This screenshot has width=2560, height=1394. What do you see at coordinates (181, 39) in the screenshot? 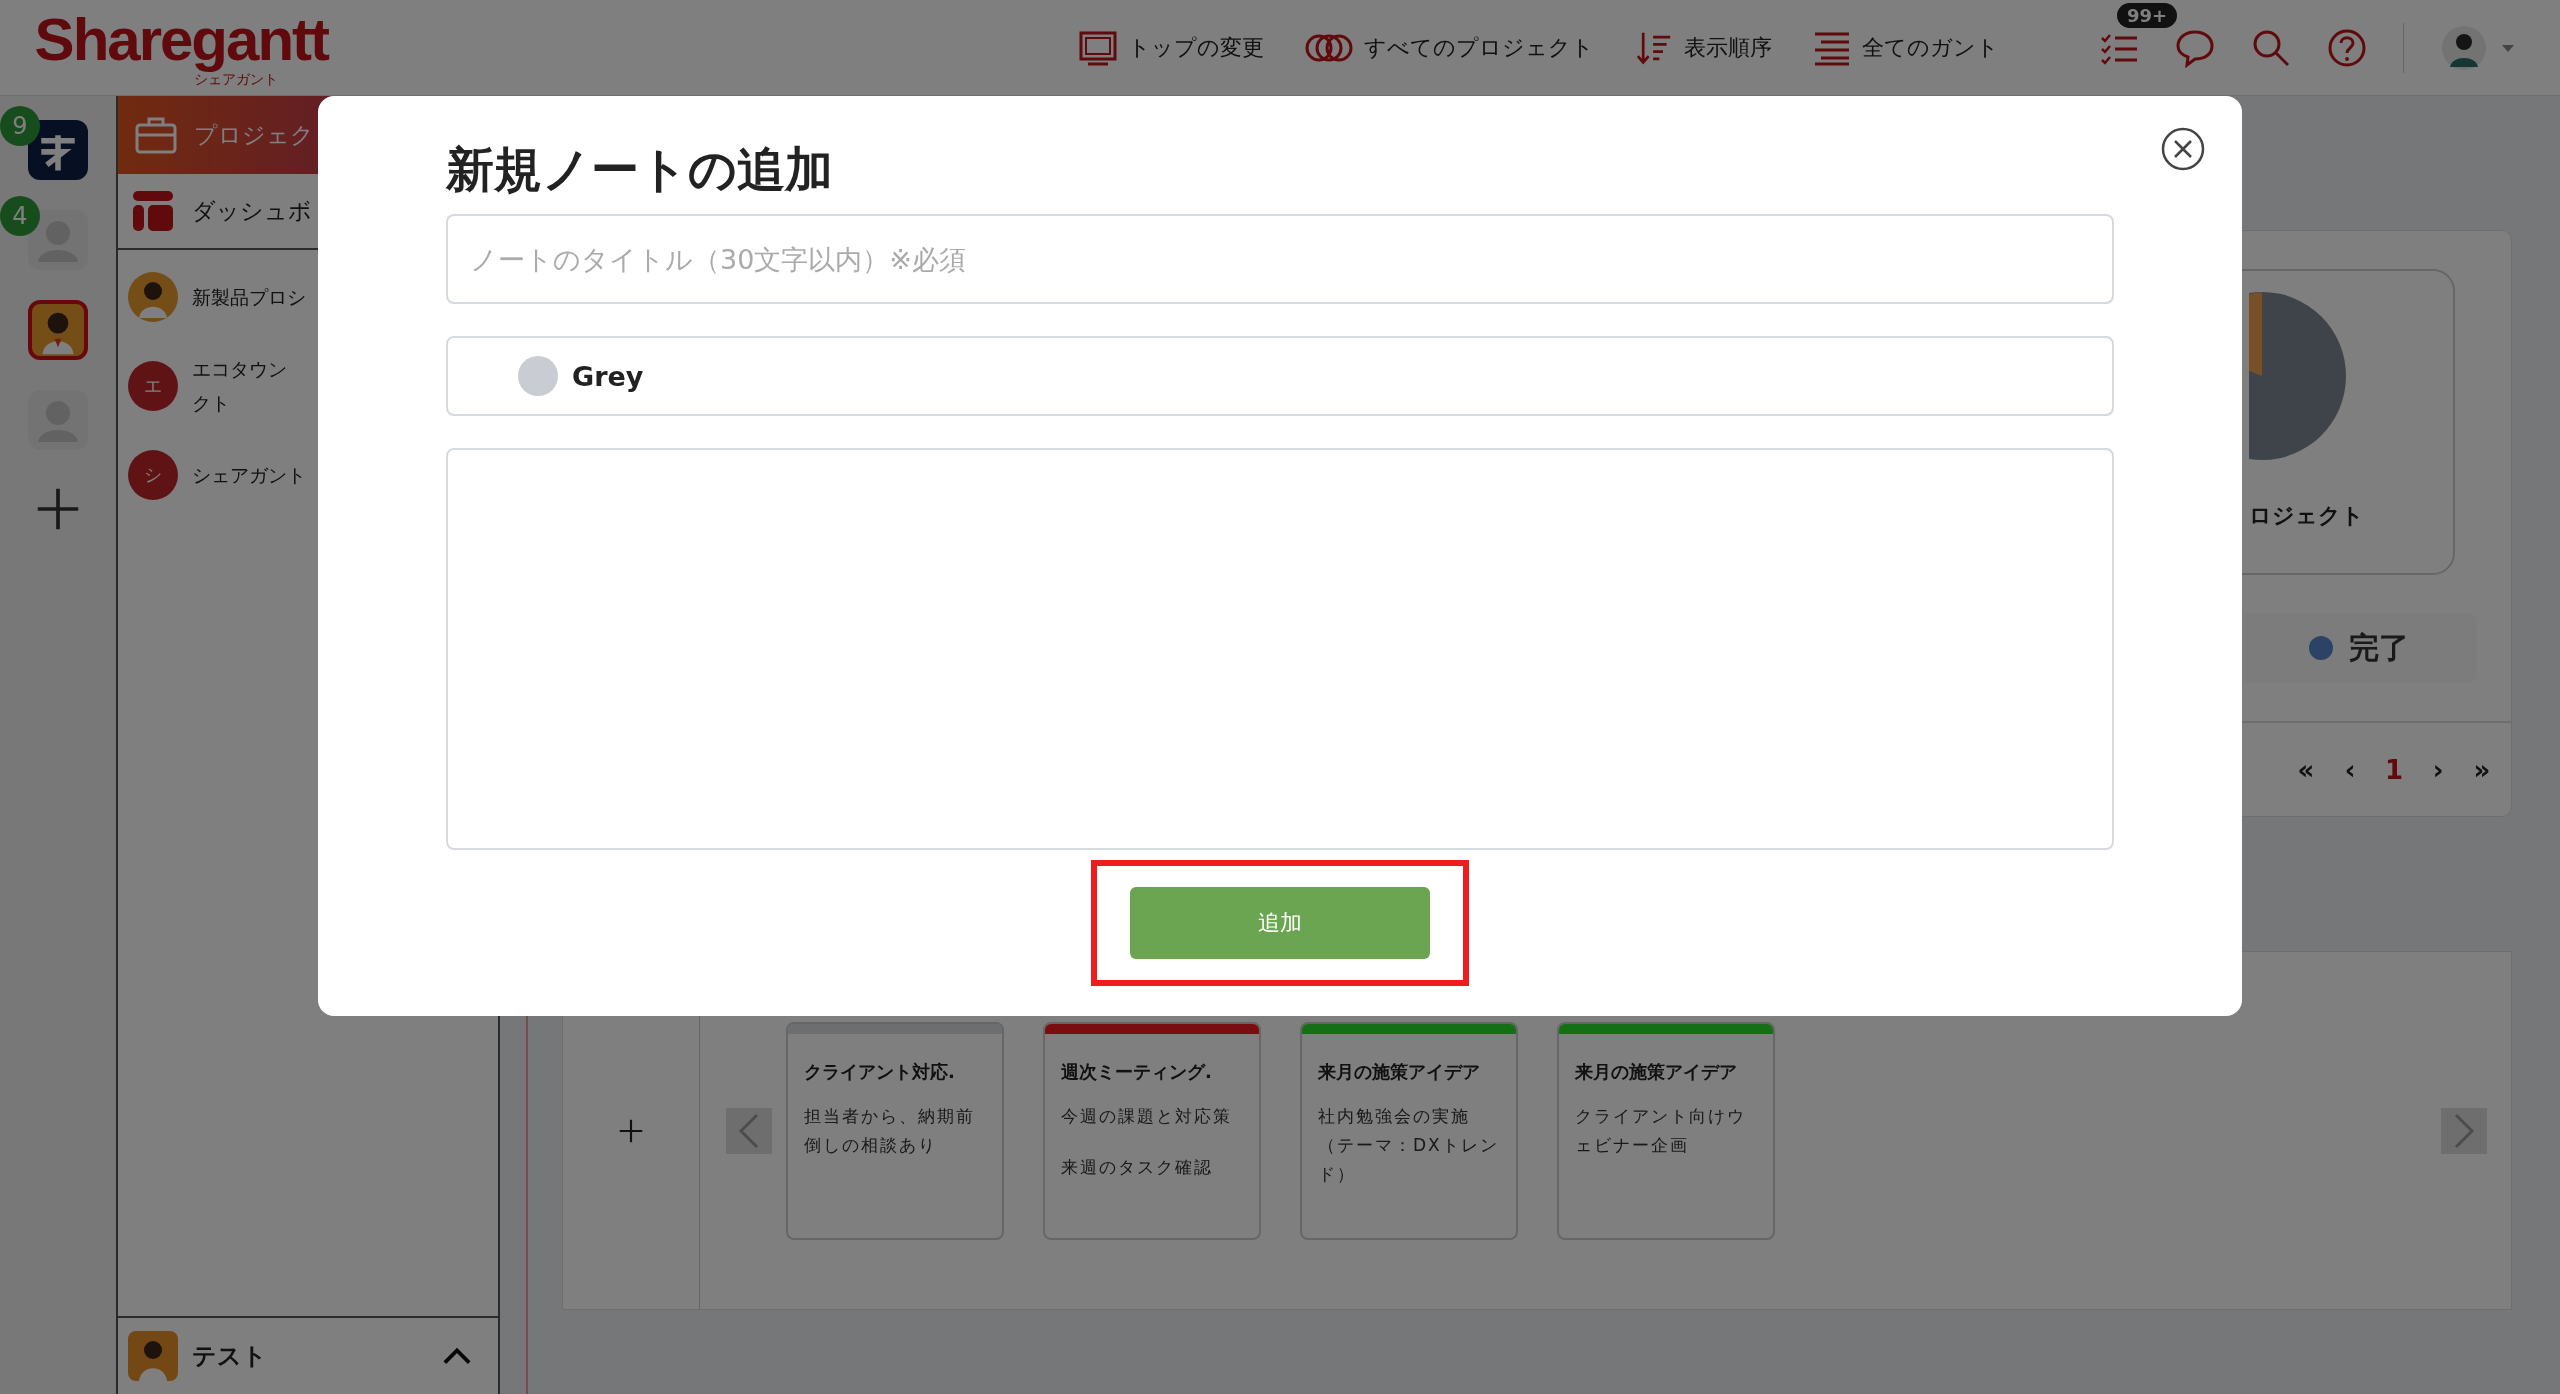
I see `logo-text: Sharegantt` at bounding box center [181, 39].